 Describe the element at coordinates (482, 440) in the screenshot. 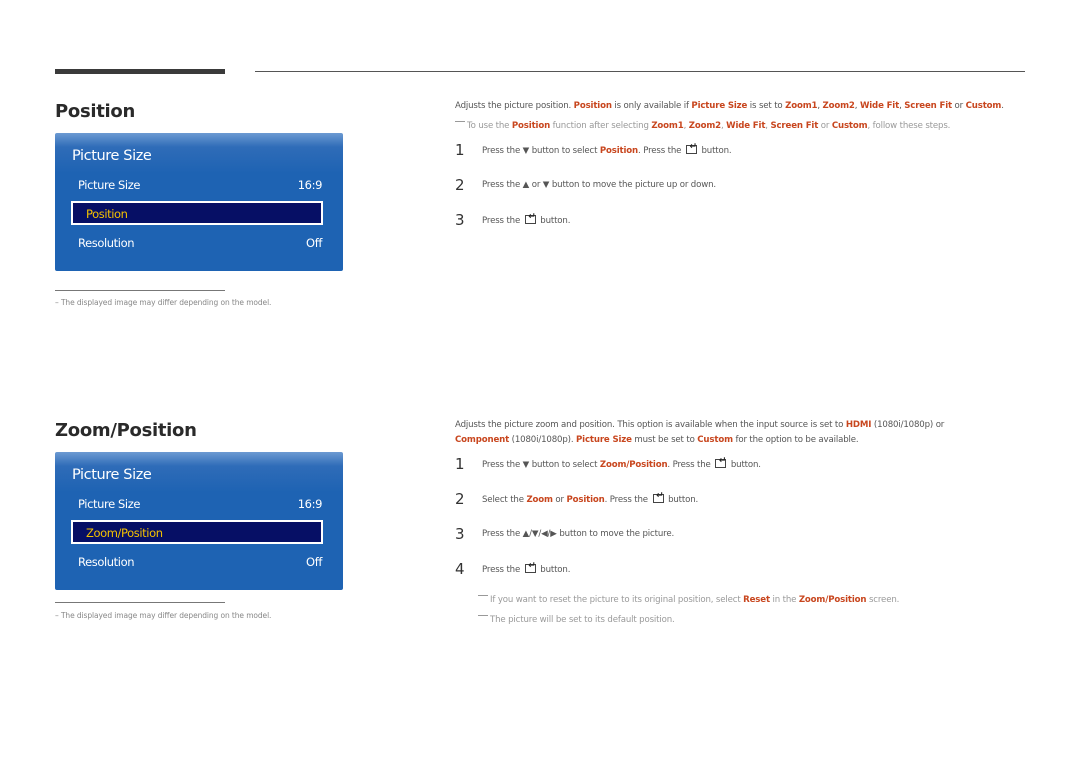

I see `highlight-term: Component` at that location.